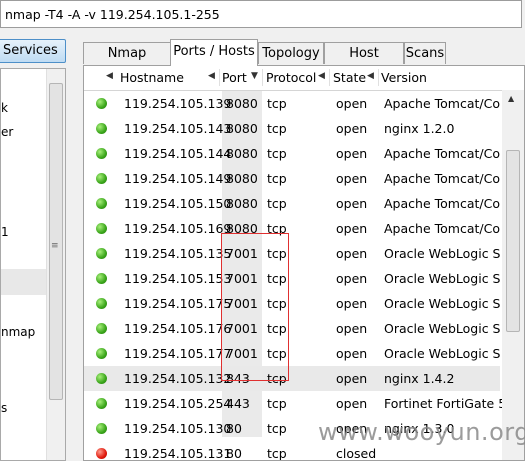 The width and height of the screenshot is (525, 461). I want to click on command-input, so click(260, 14).